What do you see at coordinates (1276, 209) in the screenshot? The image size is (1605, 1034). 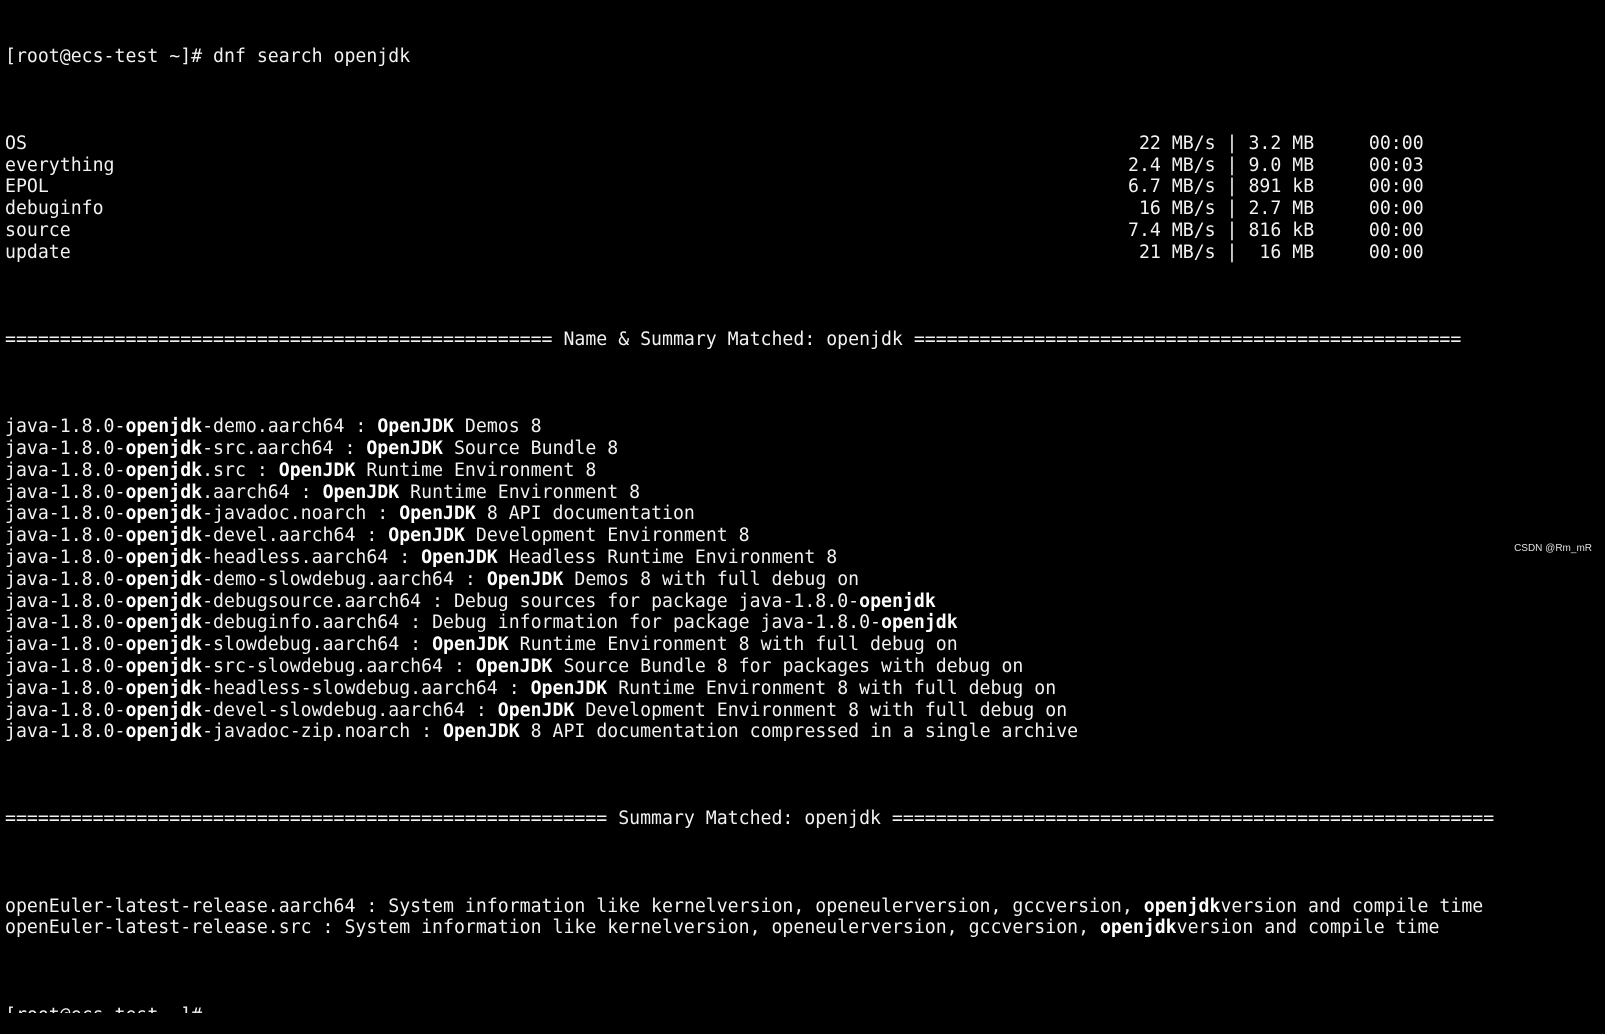 I see `repo-stats: 16 MB/s | 2.7 MB 00:00` at bounding box center [1276, 209].